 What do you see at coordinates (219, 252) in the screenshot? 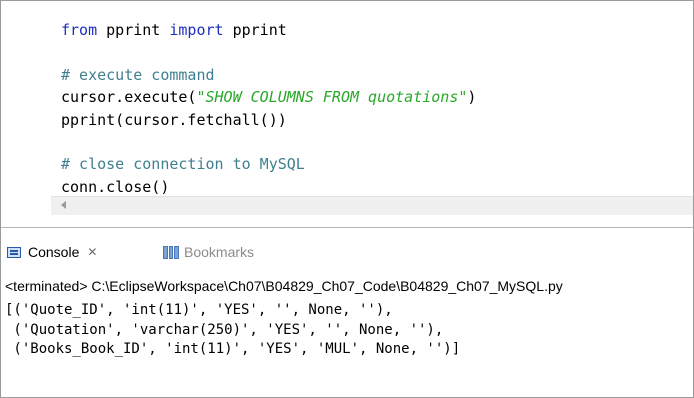
I see `tab-bookmarks-label: Bookmarks` at bounding box center [219, 252].